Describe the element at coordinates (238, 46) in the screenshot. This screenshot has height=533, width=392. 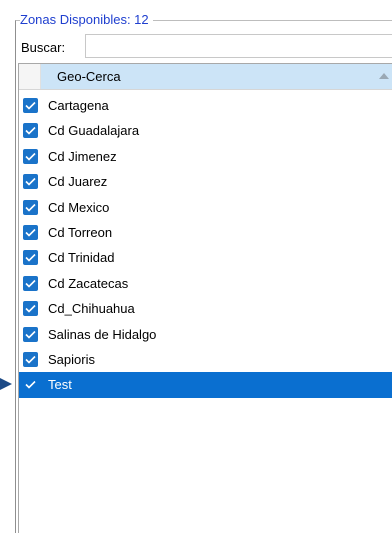
I see `search-input` at that location.